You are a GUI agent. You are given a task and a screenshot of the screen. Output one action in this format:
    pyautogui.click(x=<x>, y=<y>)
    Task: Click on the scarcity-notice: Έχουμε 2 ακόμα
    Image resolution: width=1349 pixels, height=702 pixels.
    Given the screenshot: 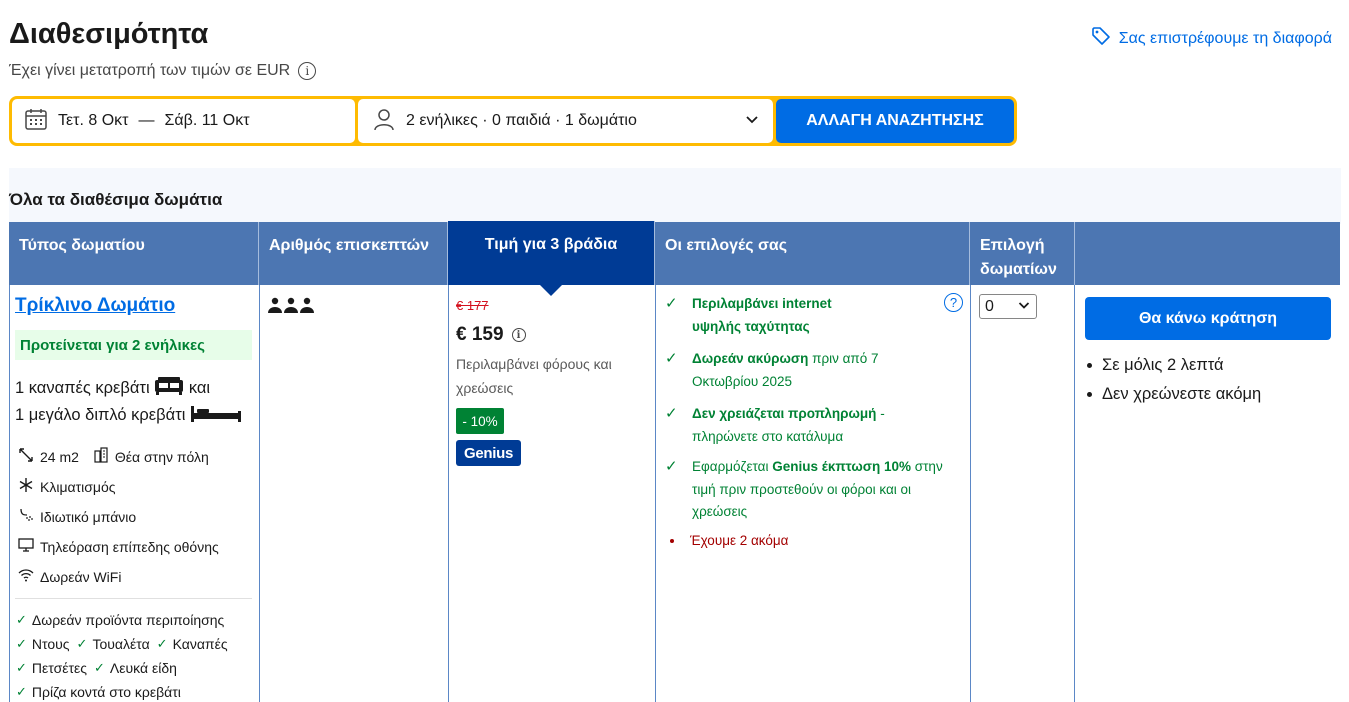 What is the action you would take?
    pyautogui.click(x=727, y=540)
    